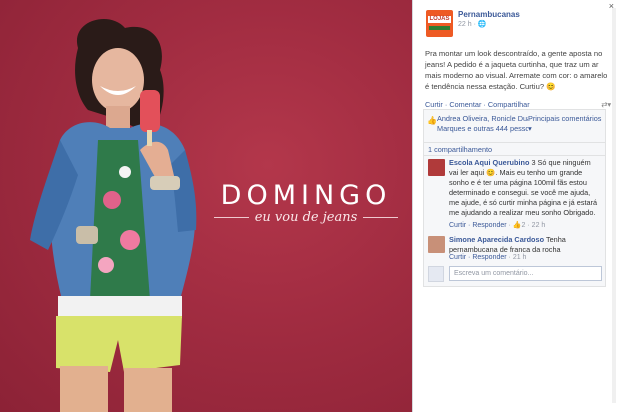 The image size is (620, 412). What do you see at coordinates (439, 28) in the screenshot?
I see `page-avatar-strip` at bounding box center [439, 28].